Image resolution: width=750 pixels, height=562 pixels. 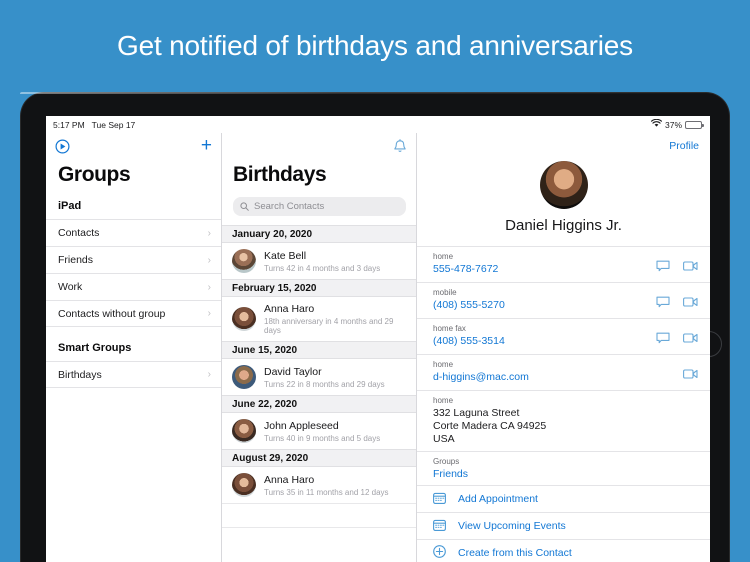 What do you see at coordinates (498, 499) in the screenshot?
I see `action-label: Add Appointment` at bounding box center [498, 499].